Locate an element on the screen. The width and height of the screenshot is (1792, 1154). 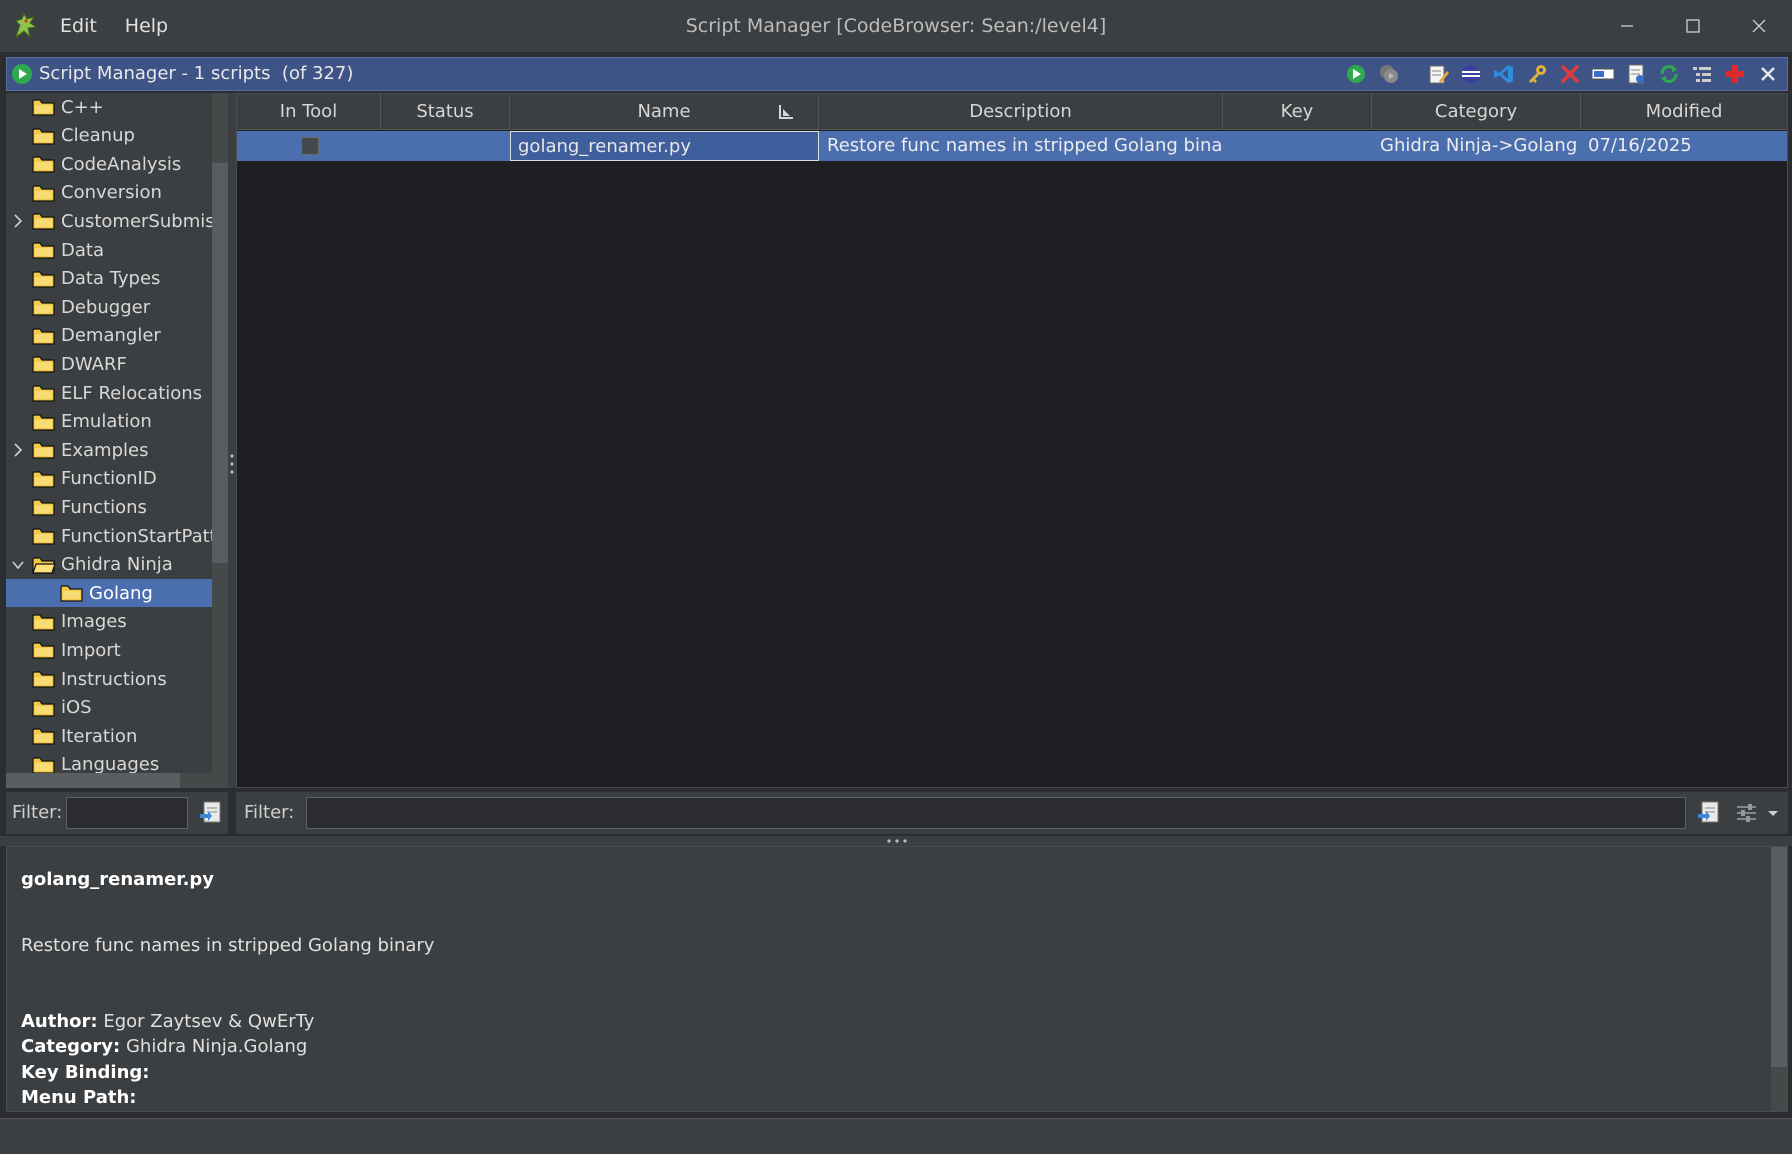
tree-item: Debugger is located at coordinates (109, 307).